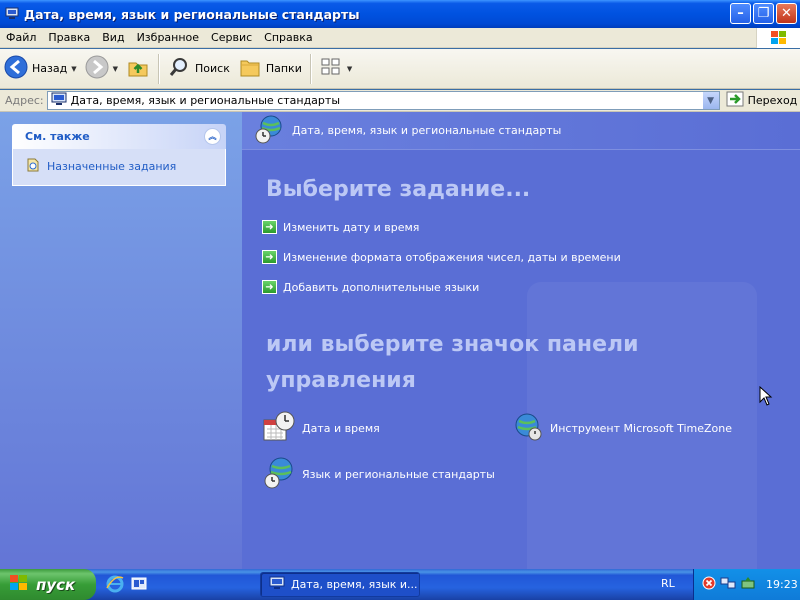 Image resolution: width=800 pixels, height=600 pixels. I want to click on toolbar: Назад ▼ ▼ Поиск Папки ▼, so click(400, 69).